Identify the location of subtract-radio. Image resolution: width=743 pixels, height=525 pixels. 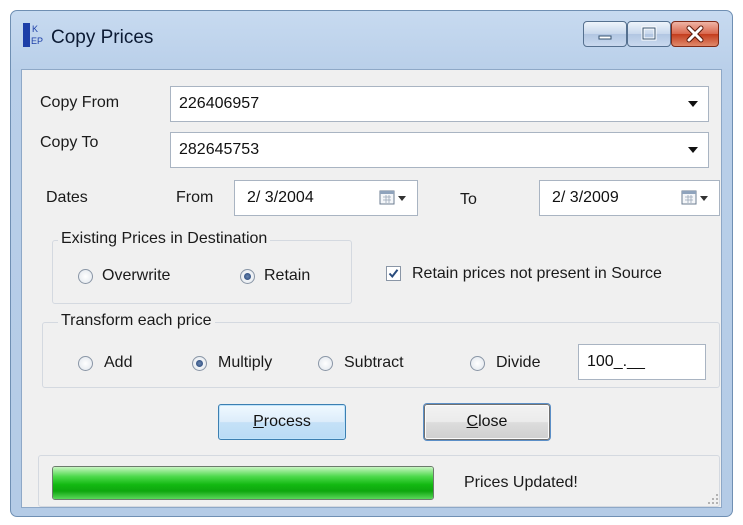
(325, 363).